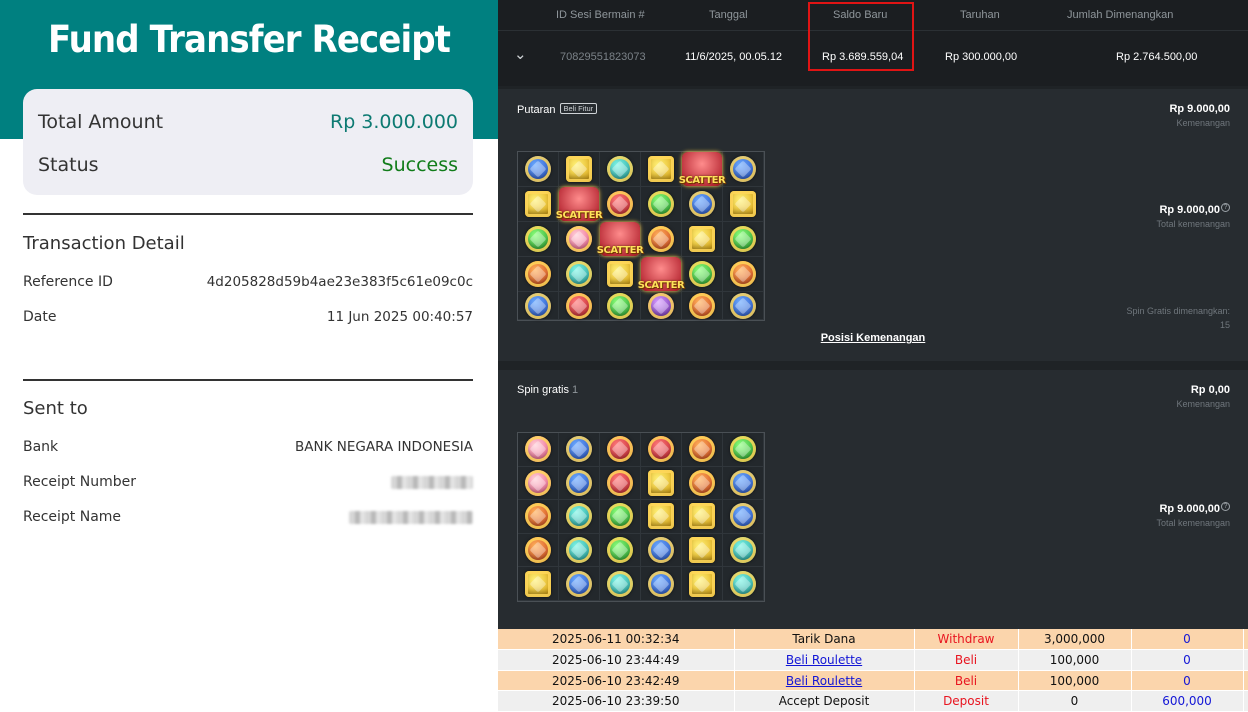 Image resolution: width=1248 pixels, height=712 pixels. I want to click on receipt-number-label: Receipt Number, so click(79, 482).